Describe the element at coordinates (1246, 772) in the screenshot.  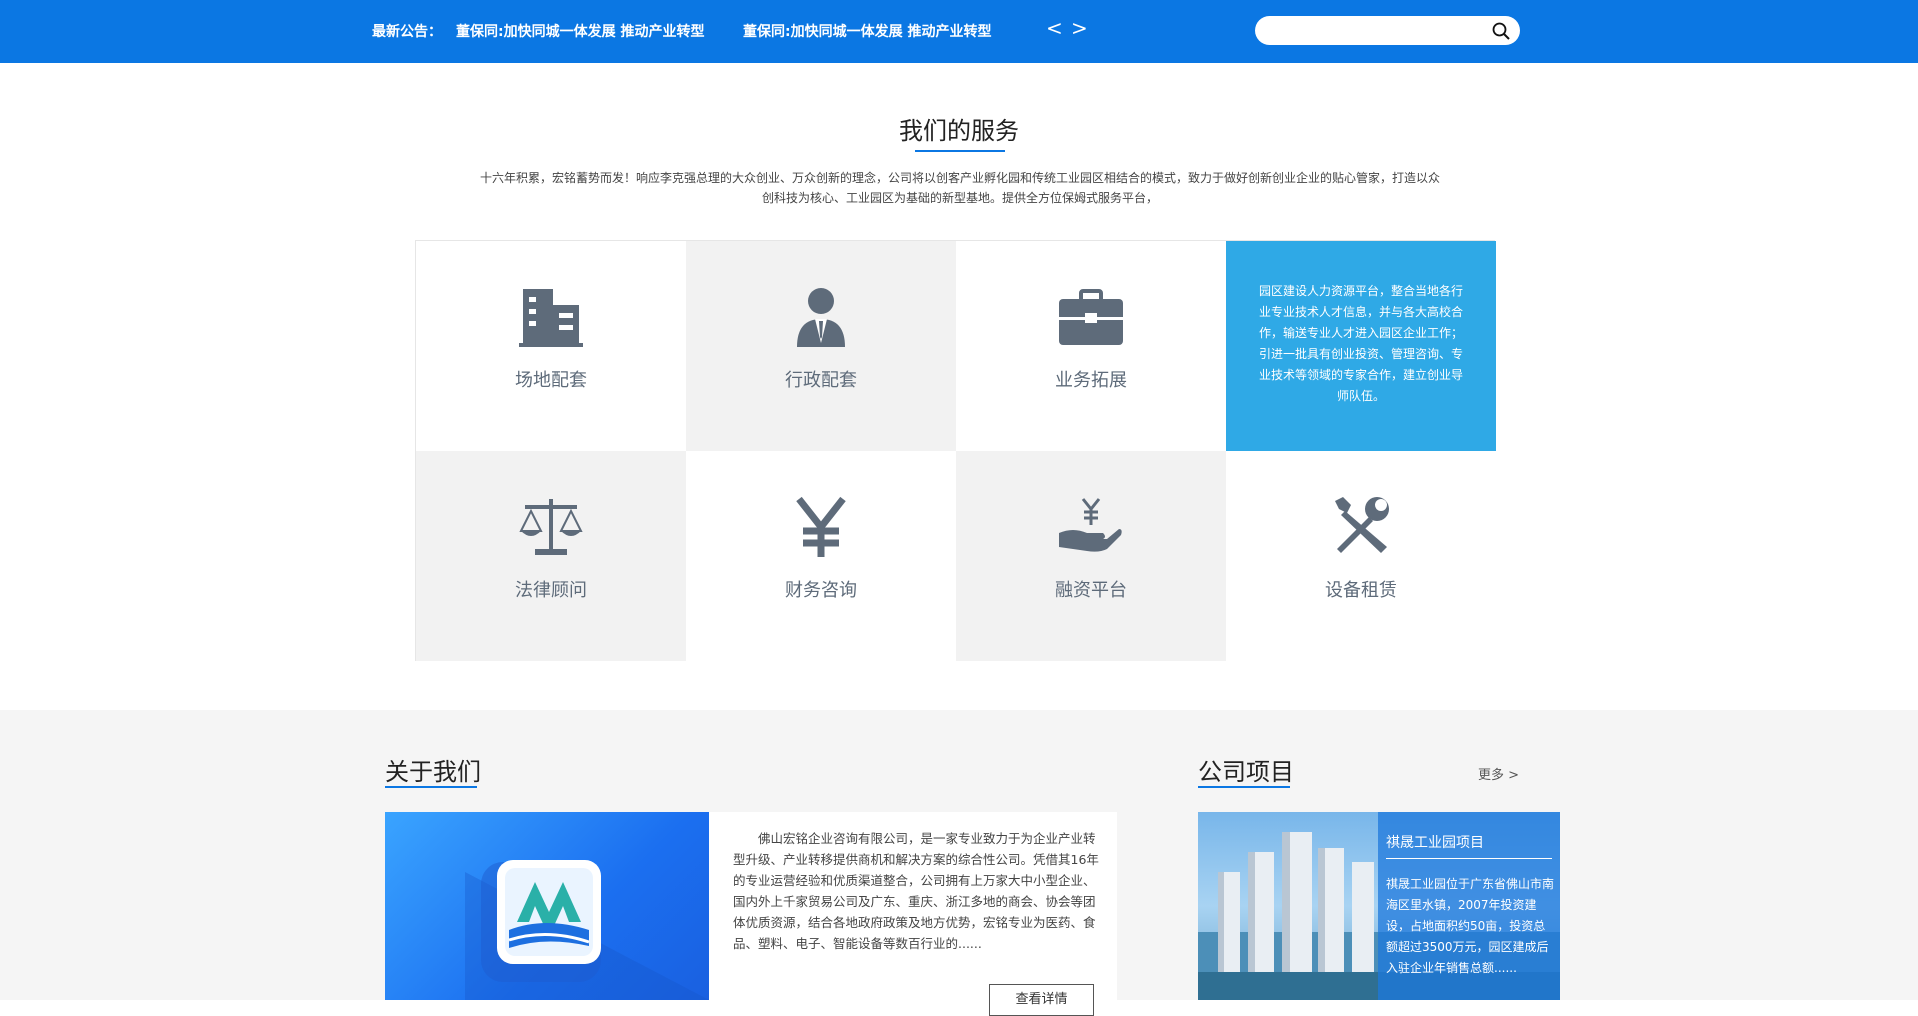
I see `projects-title: 公司项目` at that location.